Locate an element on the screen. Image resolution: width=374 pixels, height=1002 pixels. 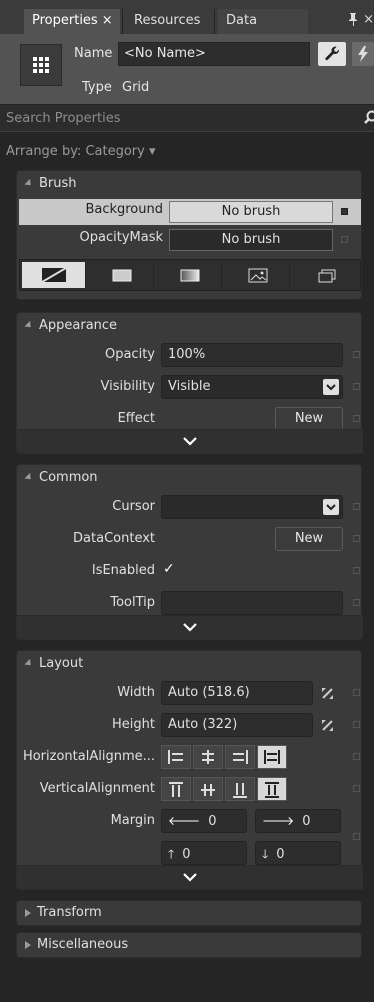
events-view-button is located at coordinates (363, 54).